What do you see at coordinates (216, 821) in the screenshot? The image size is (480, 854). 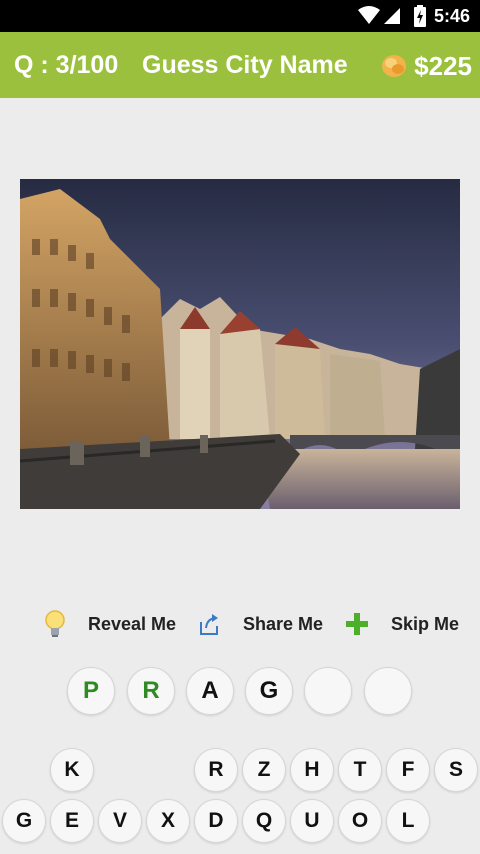 I see `letter-key: D` at bounding box center [216, 821].